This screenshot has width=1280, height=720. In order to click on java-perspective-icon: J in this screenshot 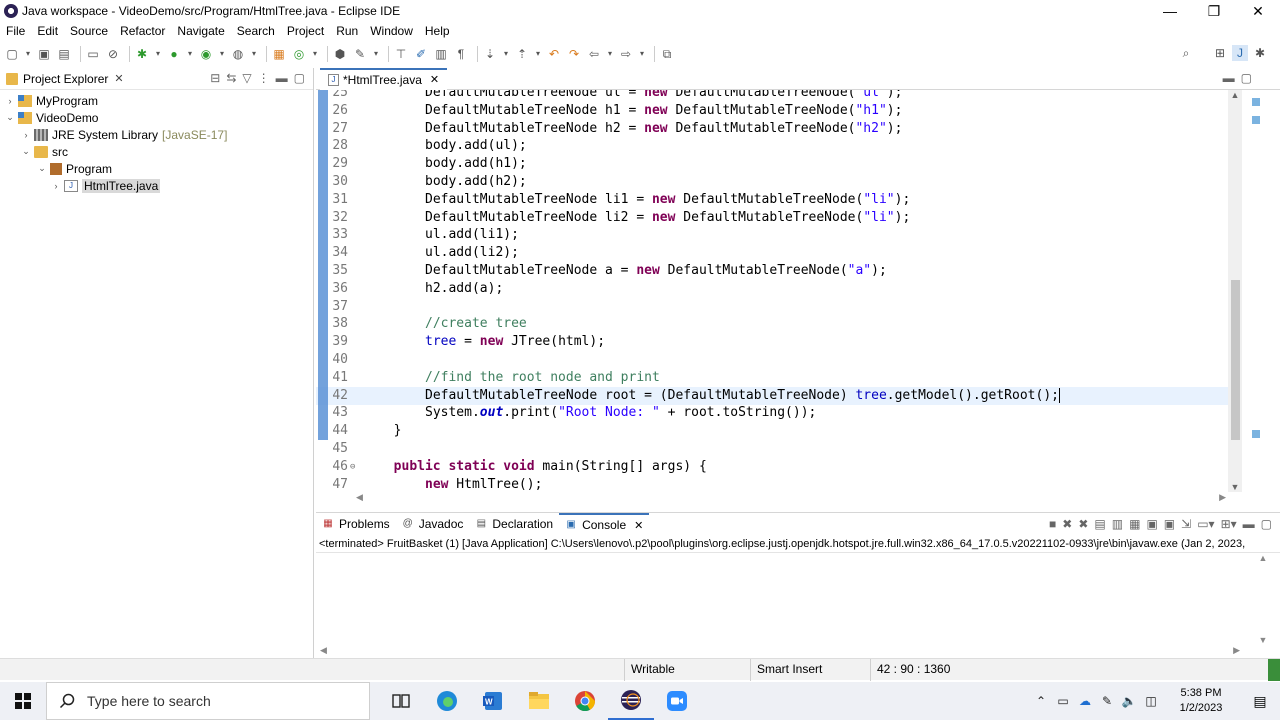, I will do `click(1240, 53)`.